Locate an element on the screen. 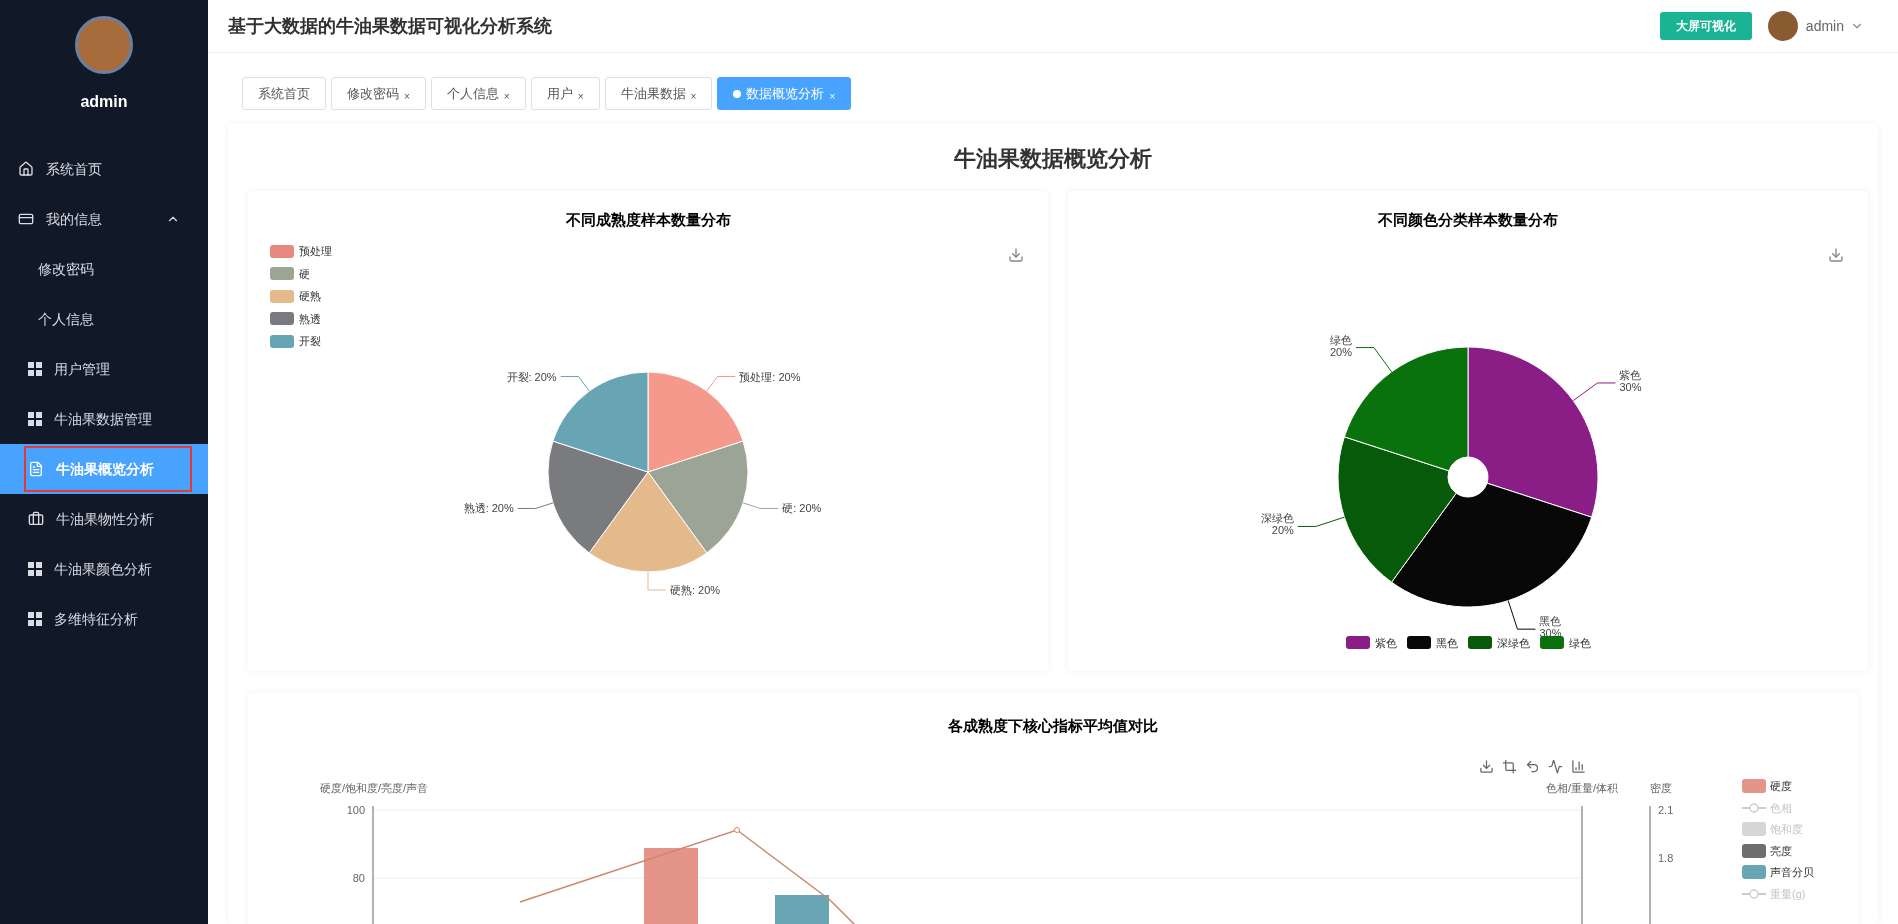 The height and width of the screenshot is (924, 1898). tab: 系统首页 is located at coordinates (284, 93).